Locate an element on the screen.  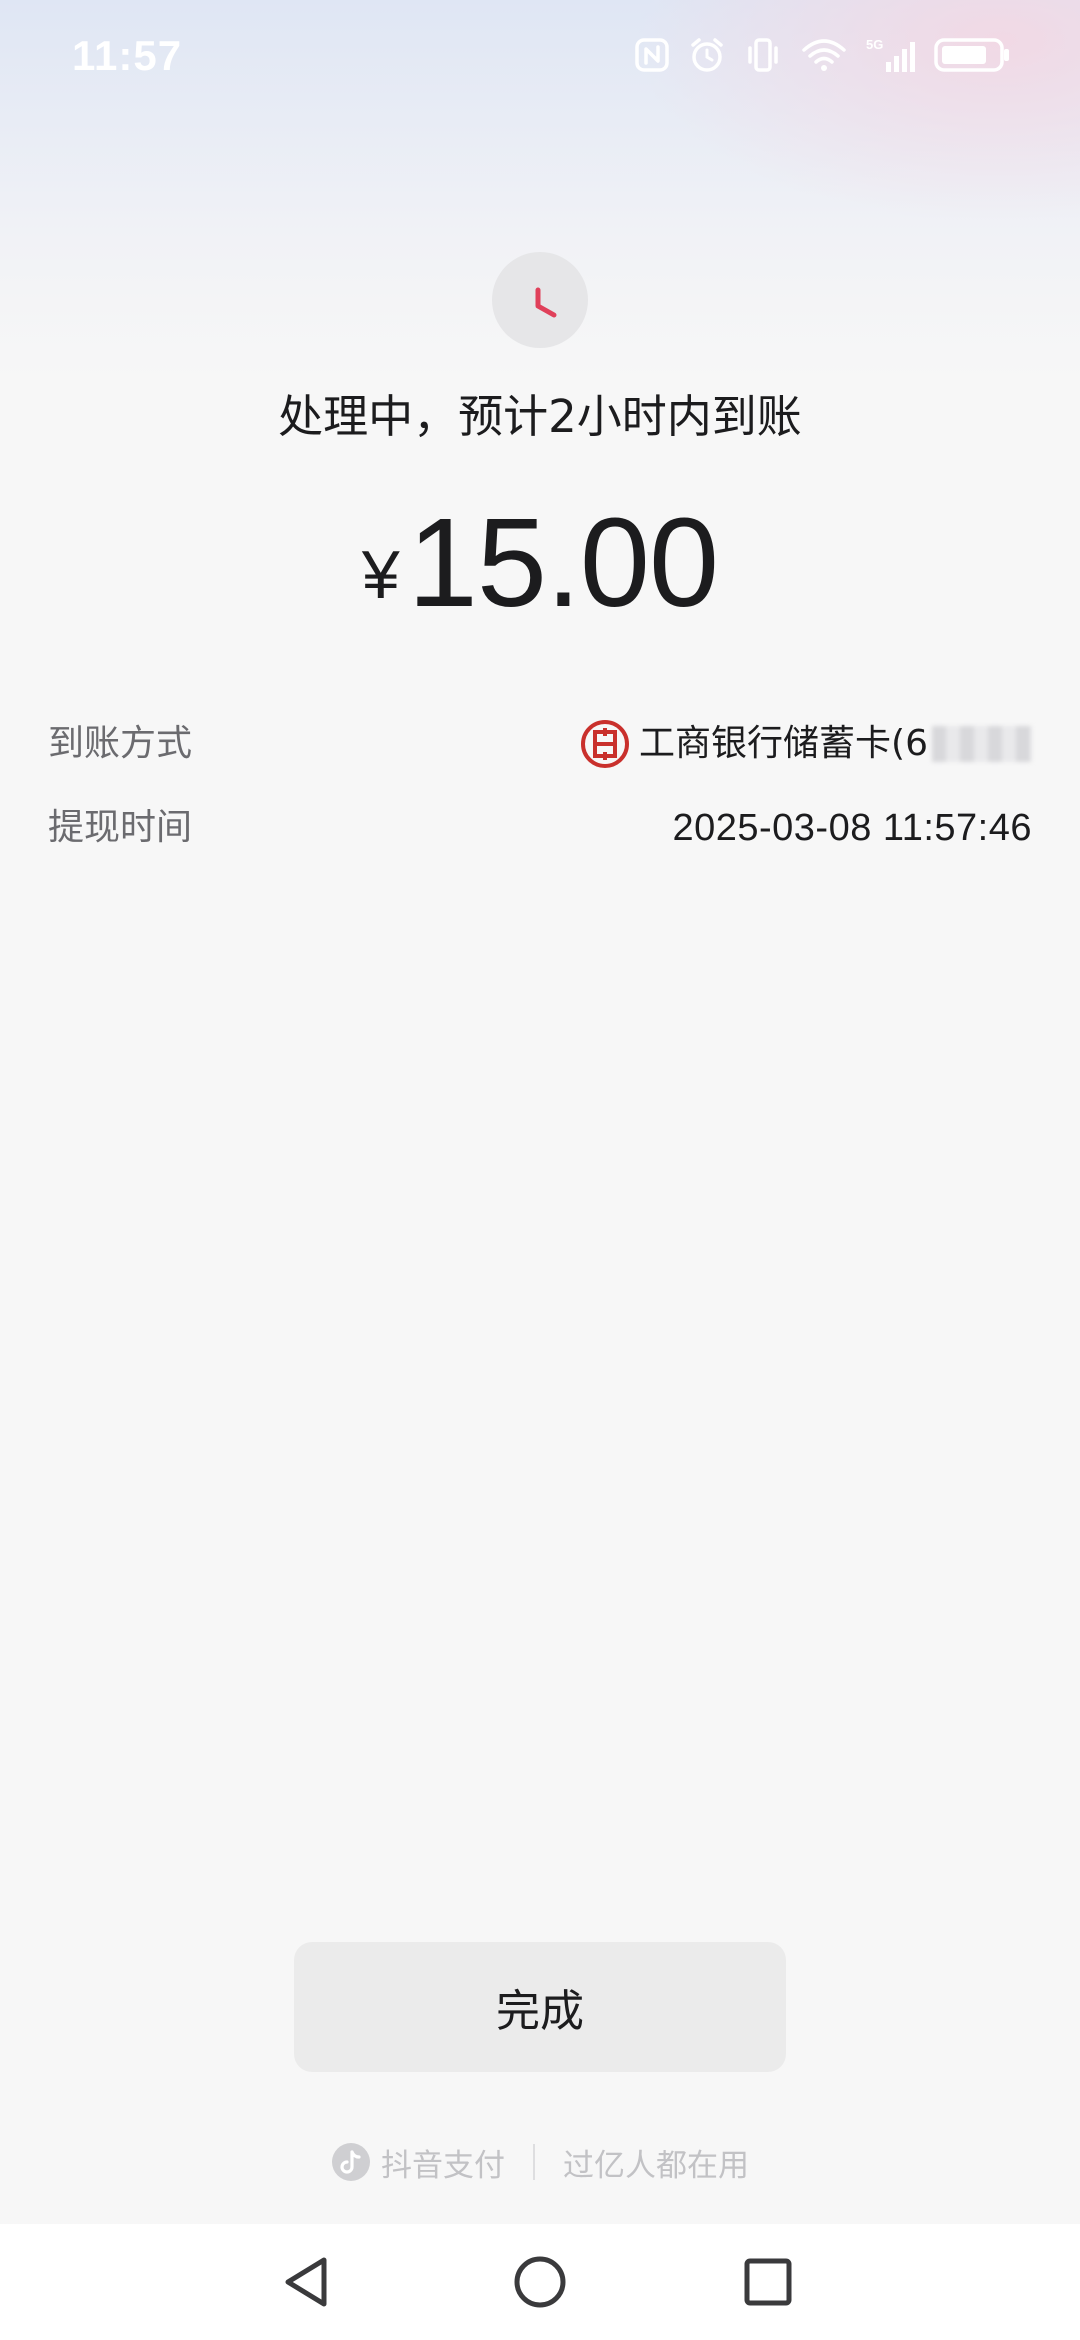
processing-title: 处理中，预计2小时内到账 is located at coordinates (540, 416).